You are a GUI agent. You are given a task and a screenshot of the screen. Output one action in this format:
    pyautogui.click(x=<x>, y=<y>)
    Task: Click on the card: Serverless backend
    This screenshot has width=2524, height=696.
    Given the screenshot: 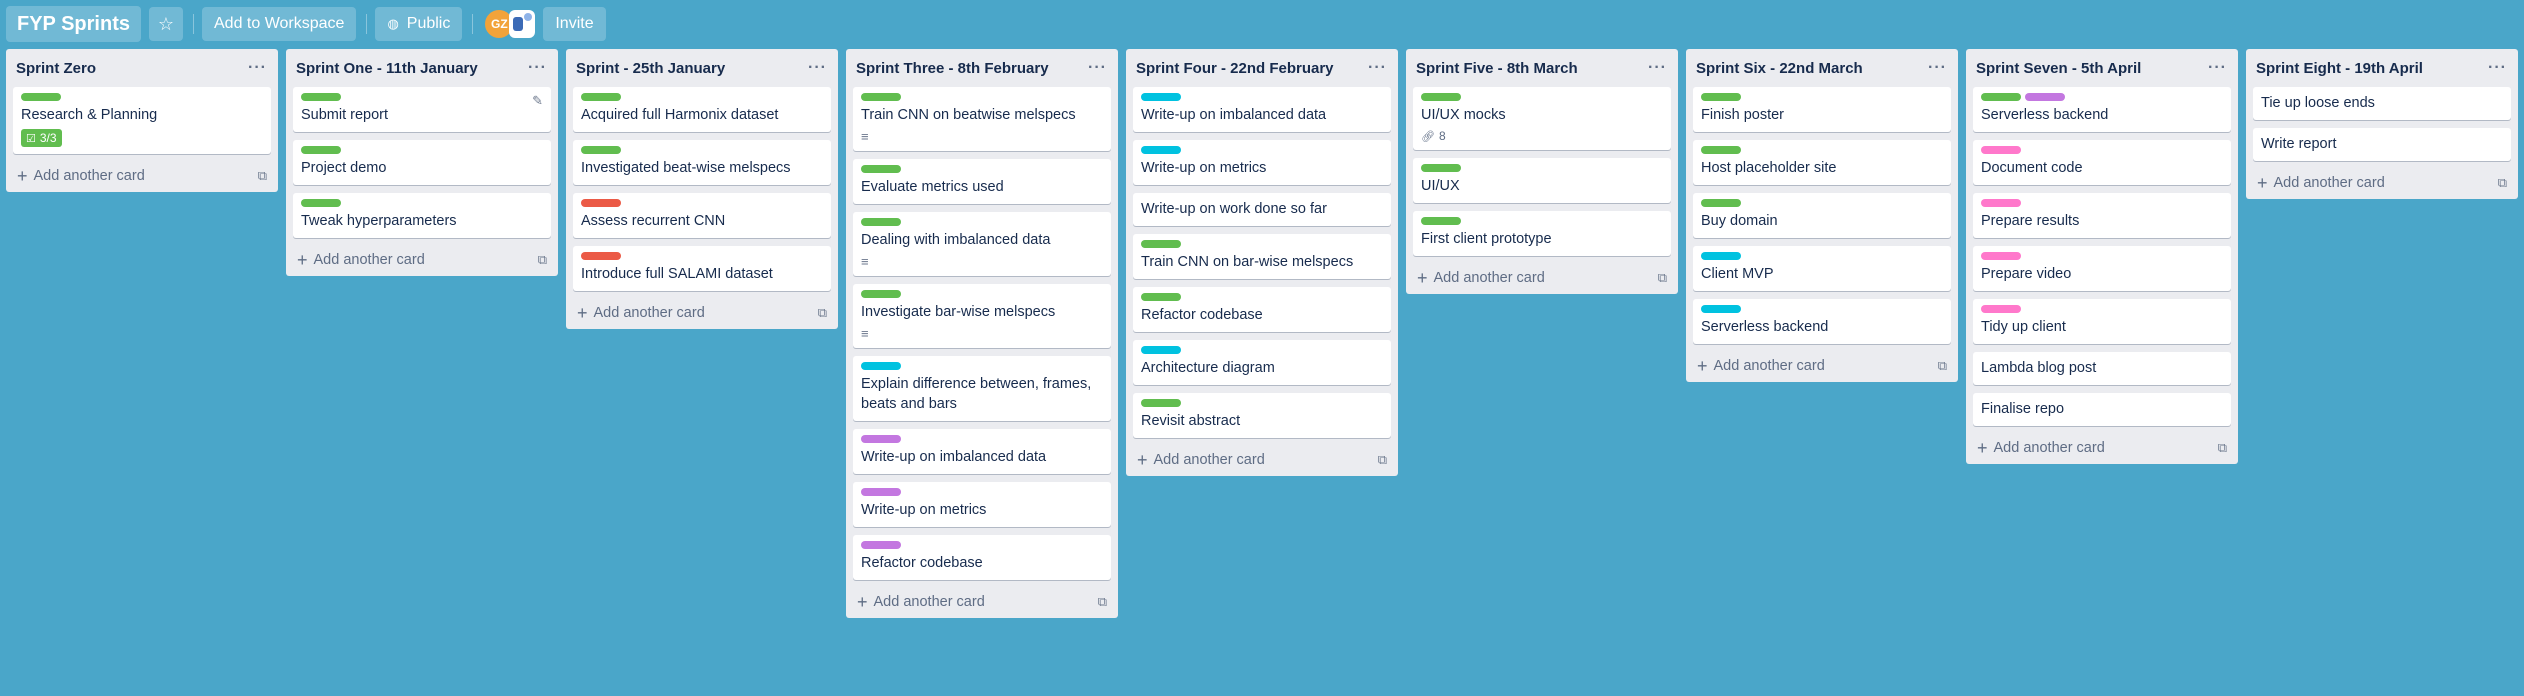 What is the action you would take?
    pyautogui.click(x=1822, y=321)
    